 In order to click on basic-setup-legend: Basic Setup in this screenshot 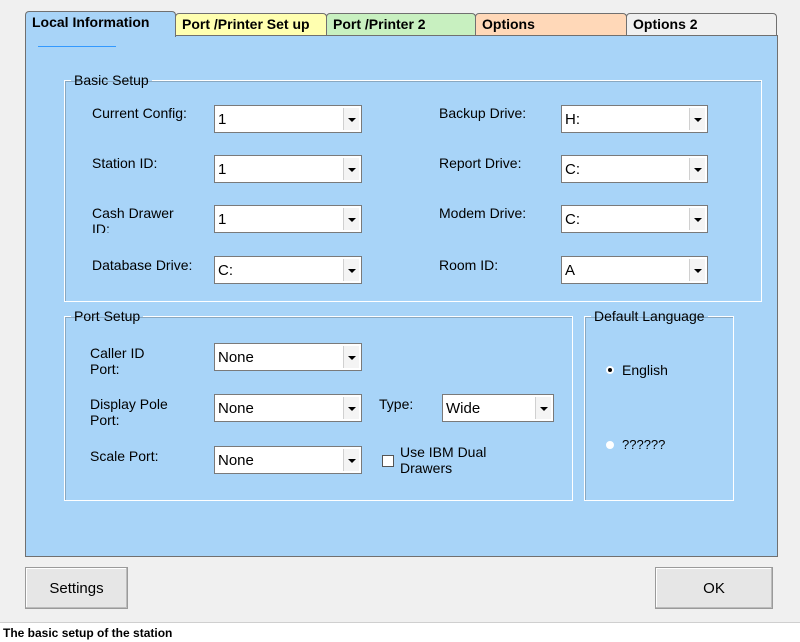, I will do `click(111, 80)`.